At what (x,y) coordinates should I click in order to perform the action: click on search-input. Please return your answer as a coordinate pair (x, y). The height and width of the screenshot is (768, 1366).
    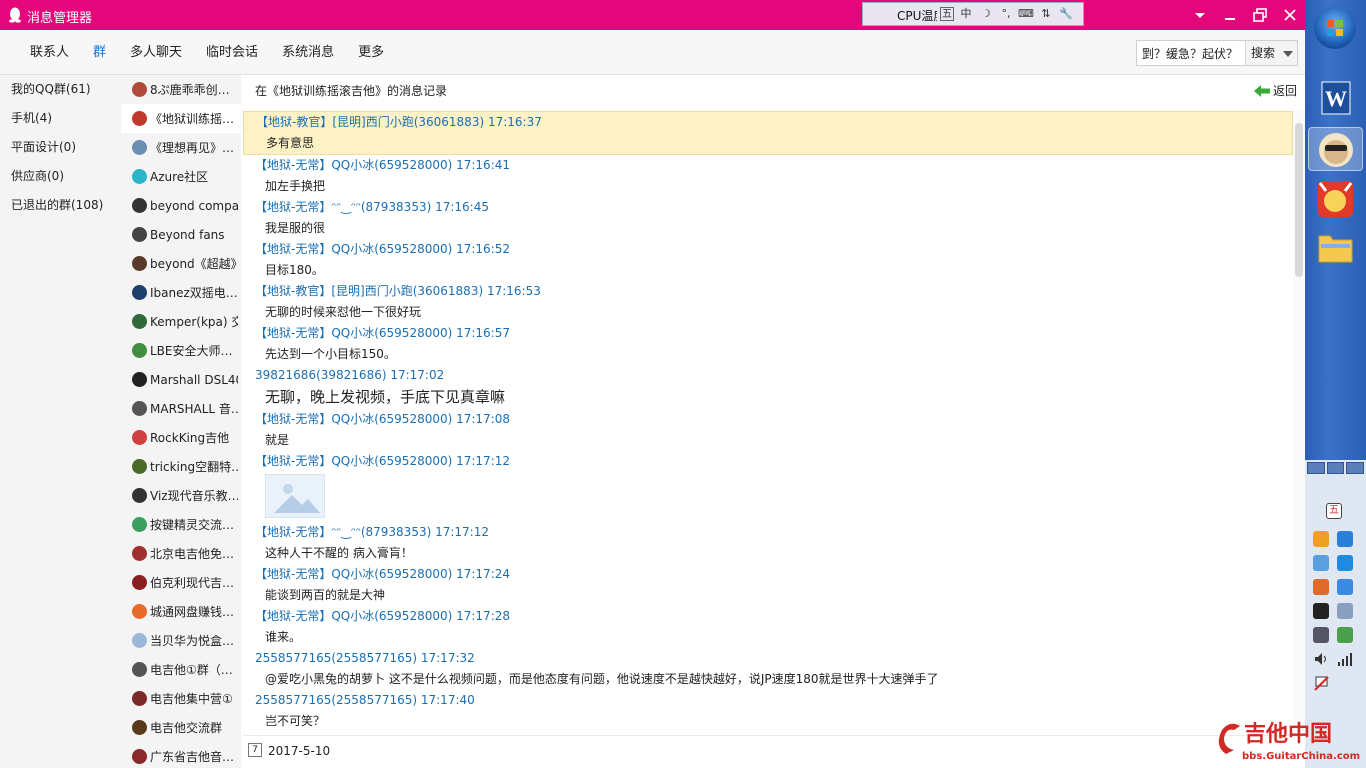
    Looking at the image, I should click on (1191, 53).